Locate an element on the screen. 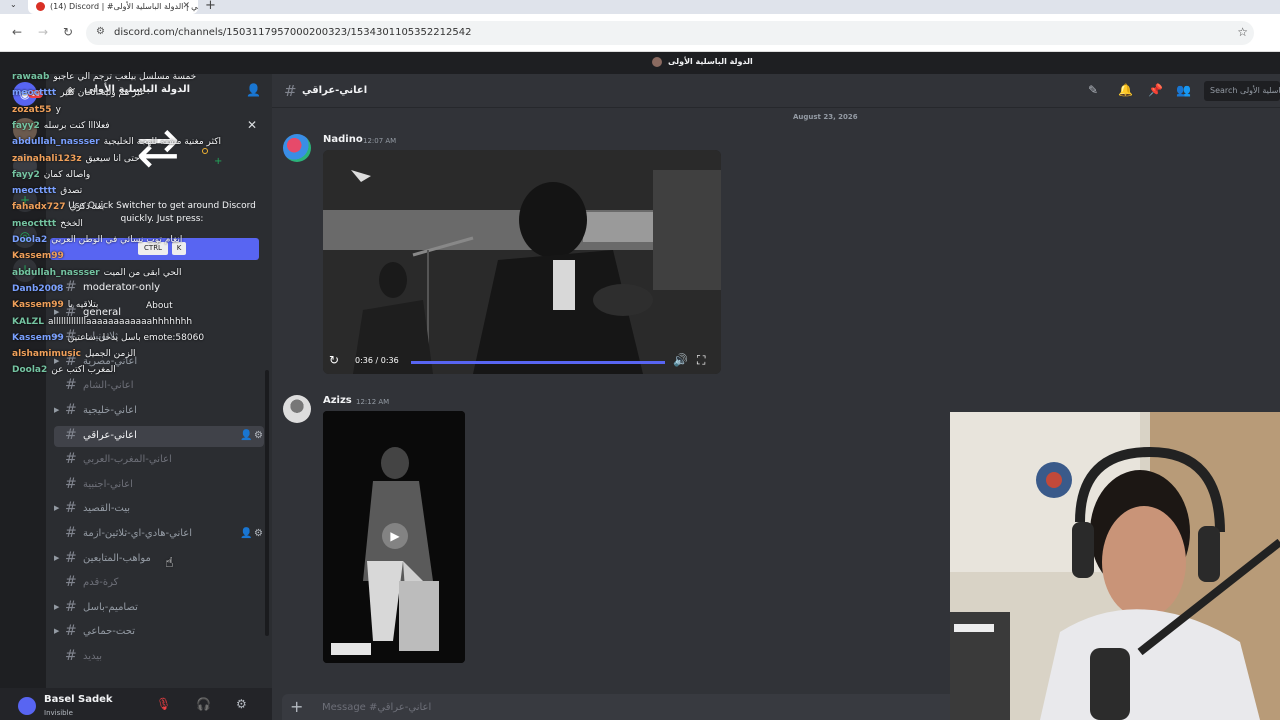 This screenshot has height=720, width=1280. add-server-icon: + is located at coordinates (25, 200).